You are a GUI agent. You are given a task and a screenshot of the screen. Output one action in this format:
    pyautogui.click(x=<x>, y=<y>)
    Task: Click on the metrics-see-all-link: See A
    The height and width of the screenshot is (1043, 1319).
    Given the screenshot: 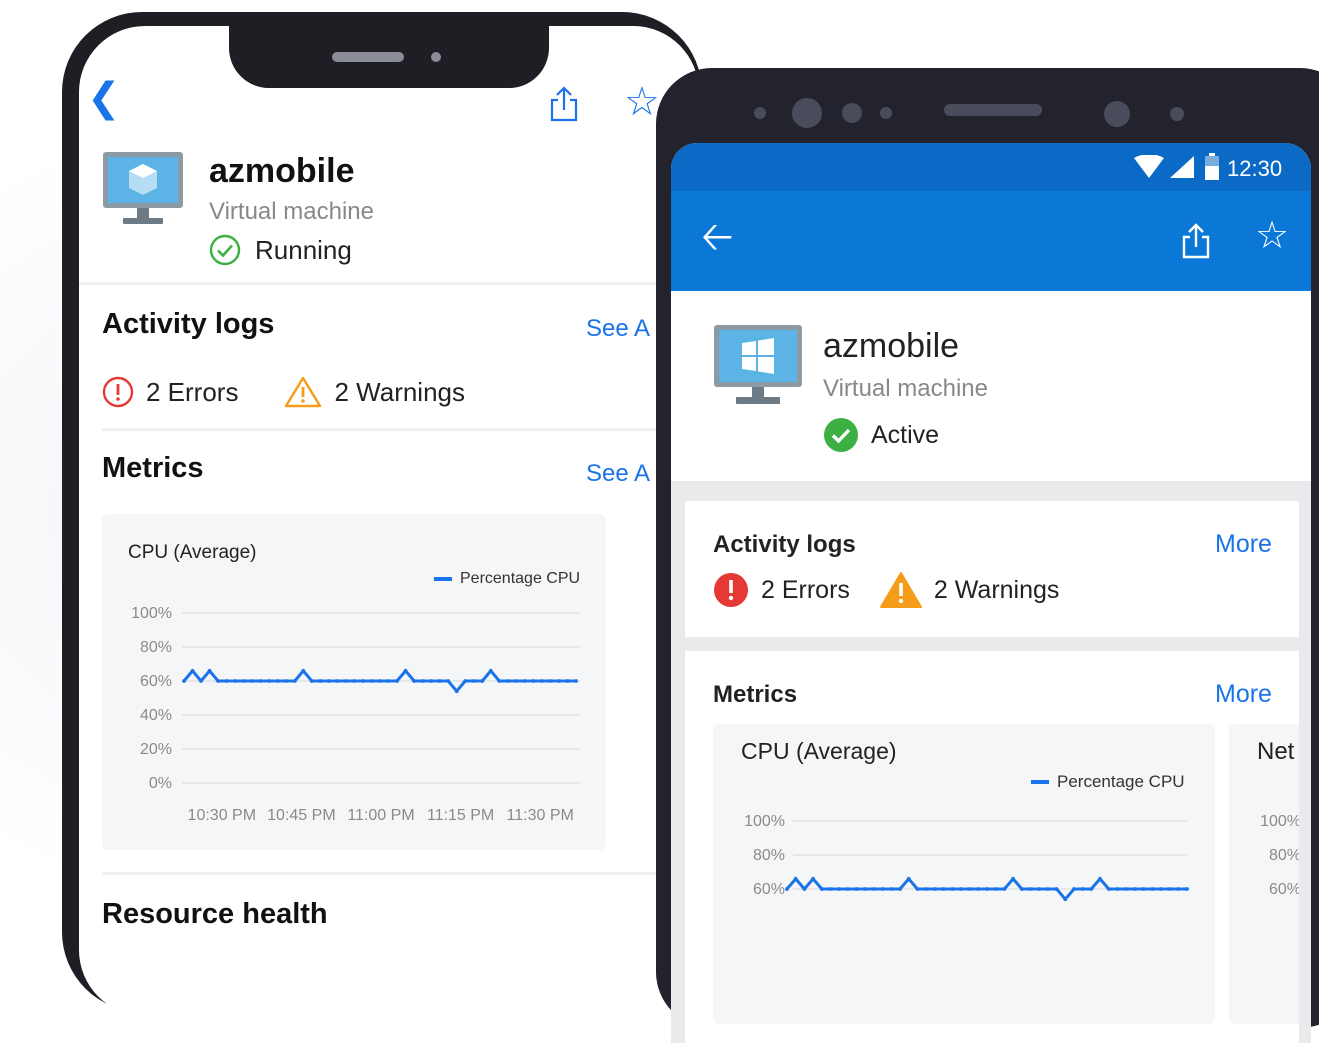 What is the action you would take?
    pyautogui.click(x=618, y=474)
    